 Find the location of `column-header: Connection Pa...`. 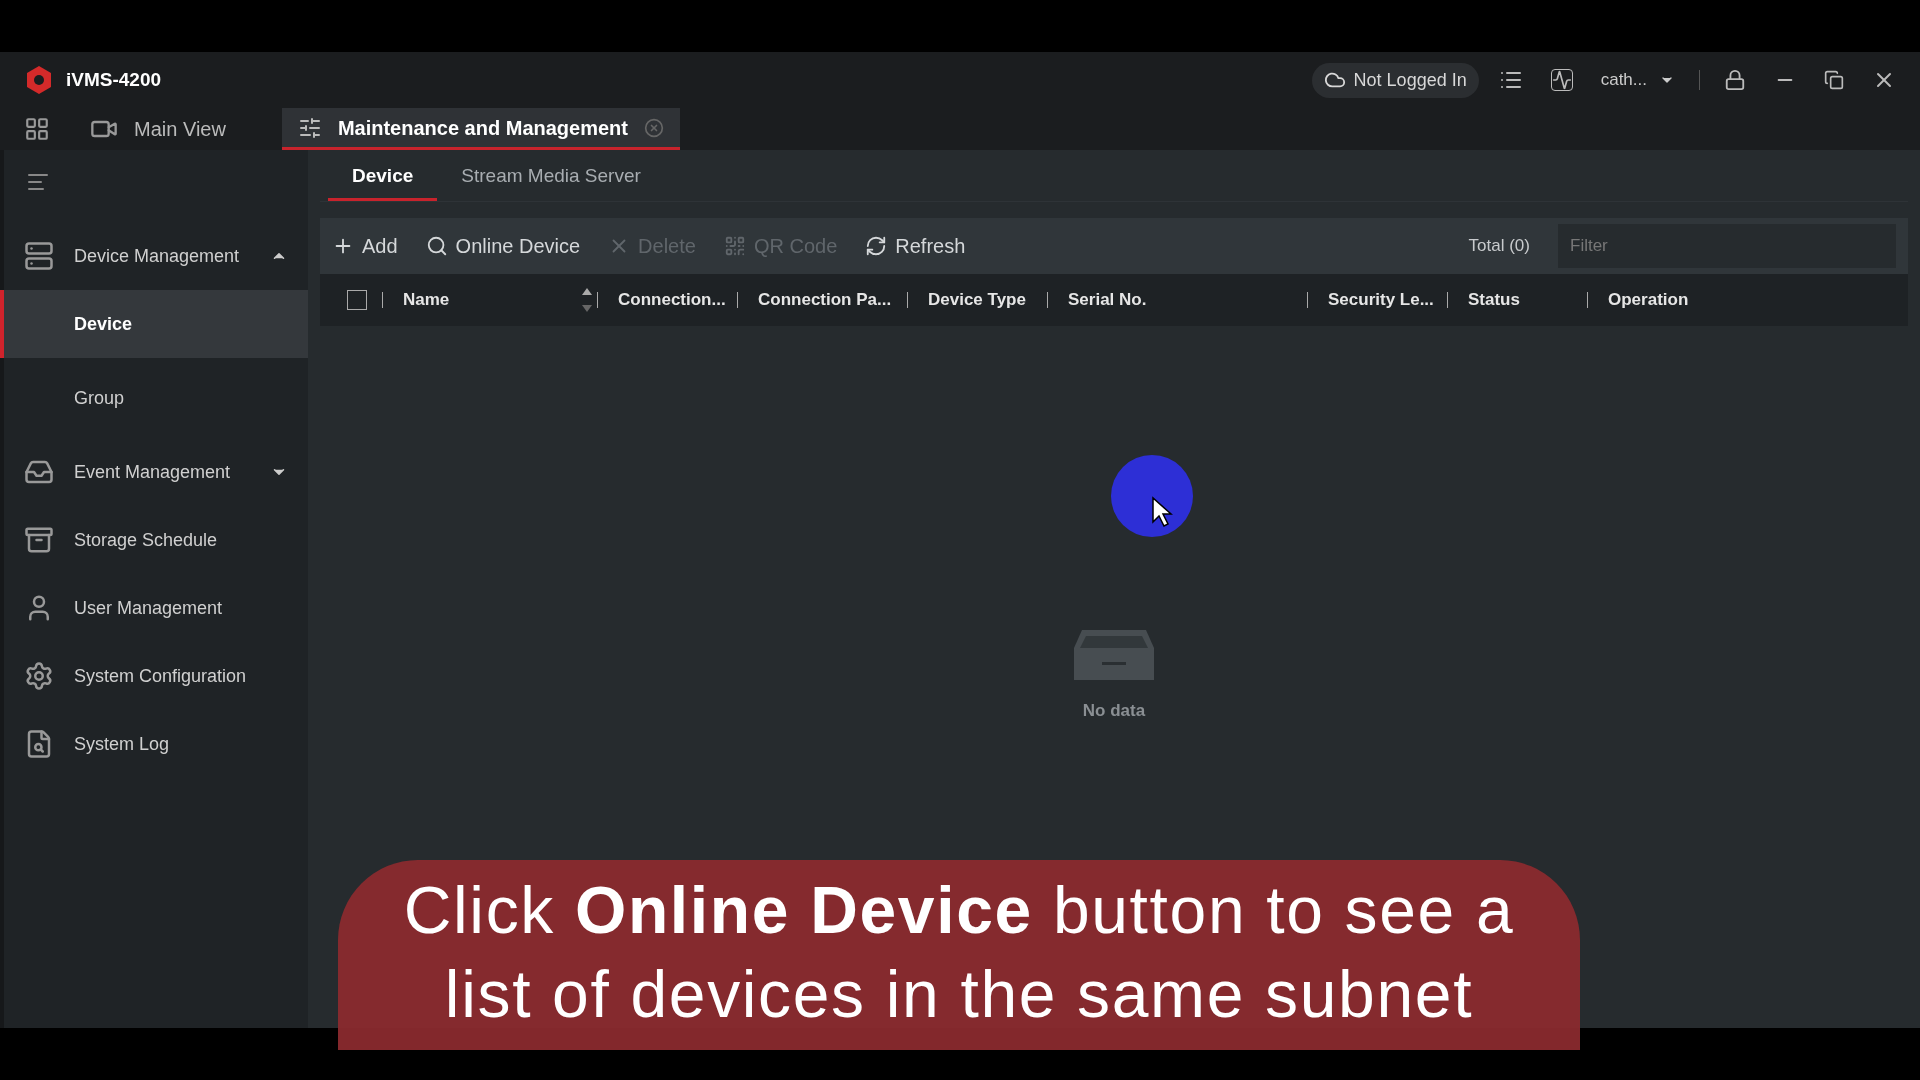

column-header: Connection Pa... is located at coordinates (825, 300).